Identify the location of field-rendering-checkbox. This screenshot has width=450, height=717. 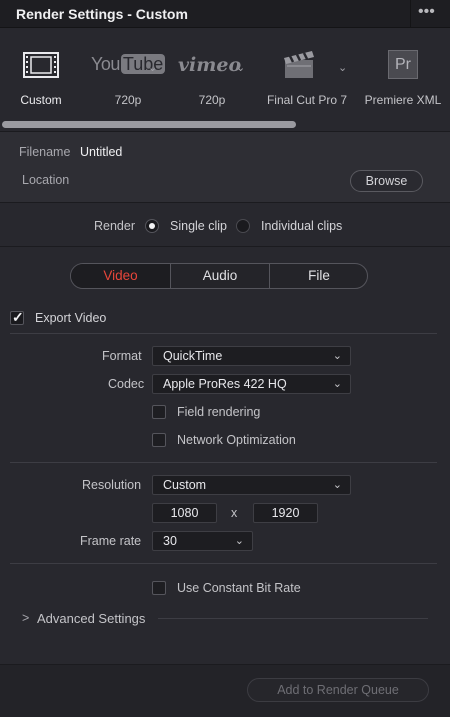
(159, 412).